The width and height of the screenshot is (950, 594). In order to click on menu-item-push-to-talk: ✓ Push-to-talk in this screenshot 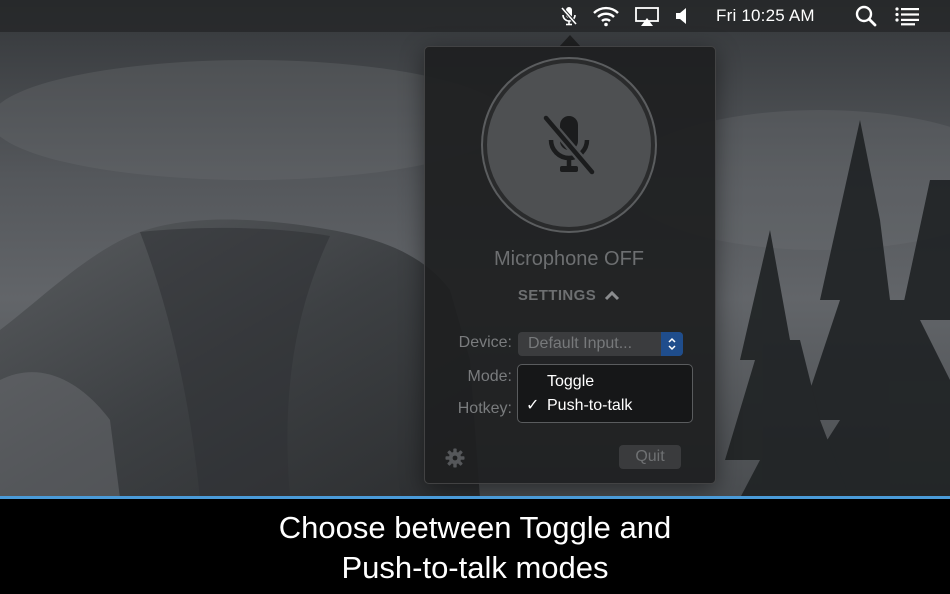, I will do `click(605, 406)`.